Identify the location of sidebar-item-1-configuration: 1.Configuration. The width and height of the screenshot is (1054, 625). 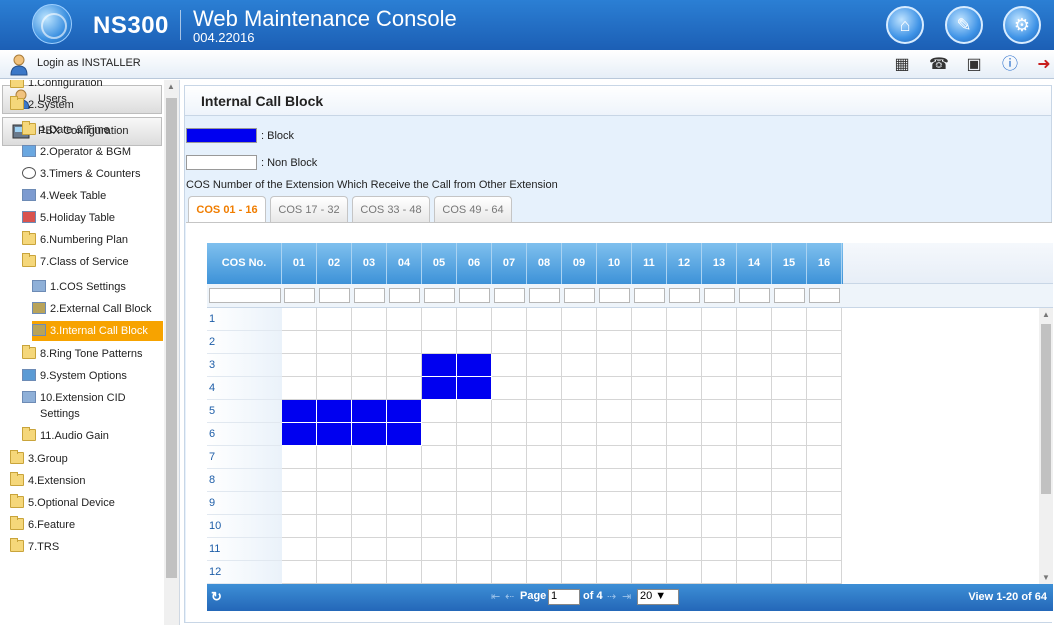
(86, 86).